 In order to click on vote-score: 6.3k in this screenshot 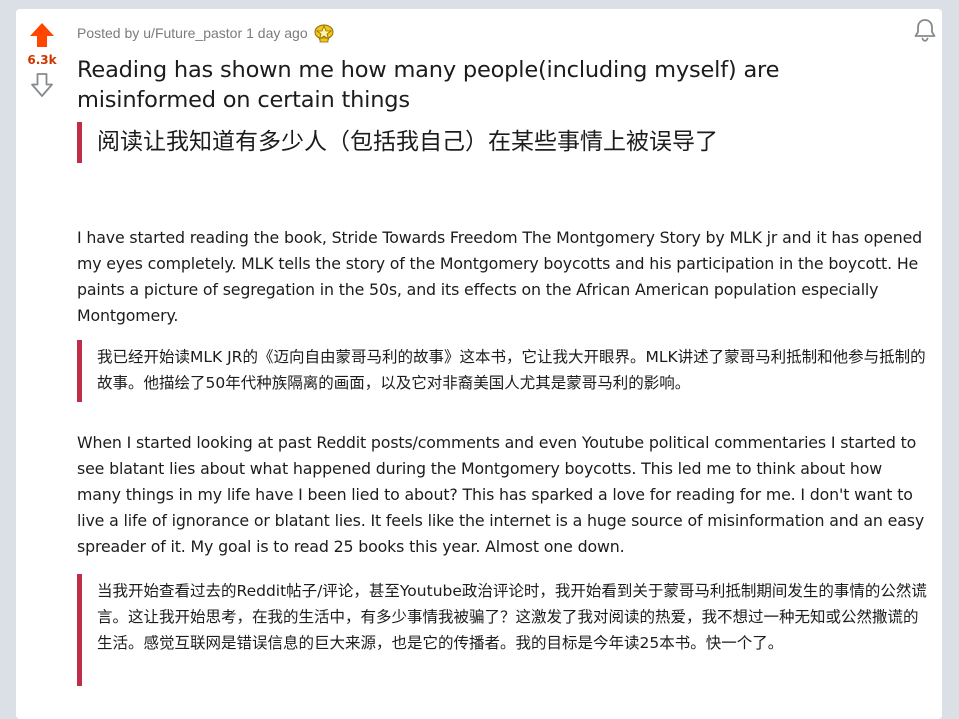, I will do `click(42, 60)`.